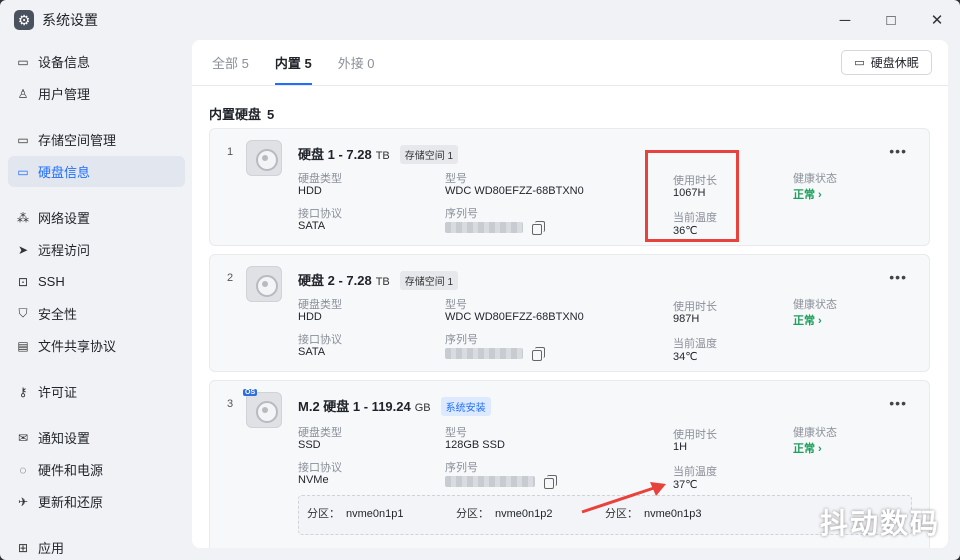 The image size is (960, 560). I want to click on watermark: 抖动数码, so click(880, 523).